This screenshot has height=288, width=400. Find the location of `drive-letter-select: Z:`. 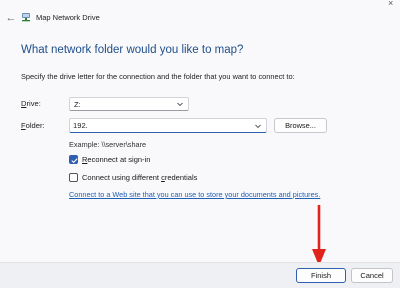

drive-letter-select: Z: is located at coordinates (129, 104).